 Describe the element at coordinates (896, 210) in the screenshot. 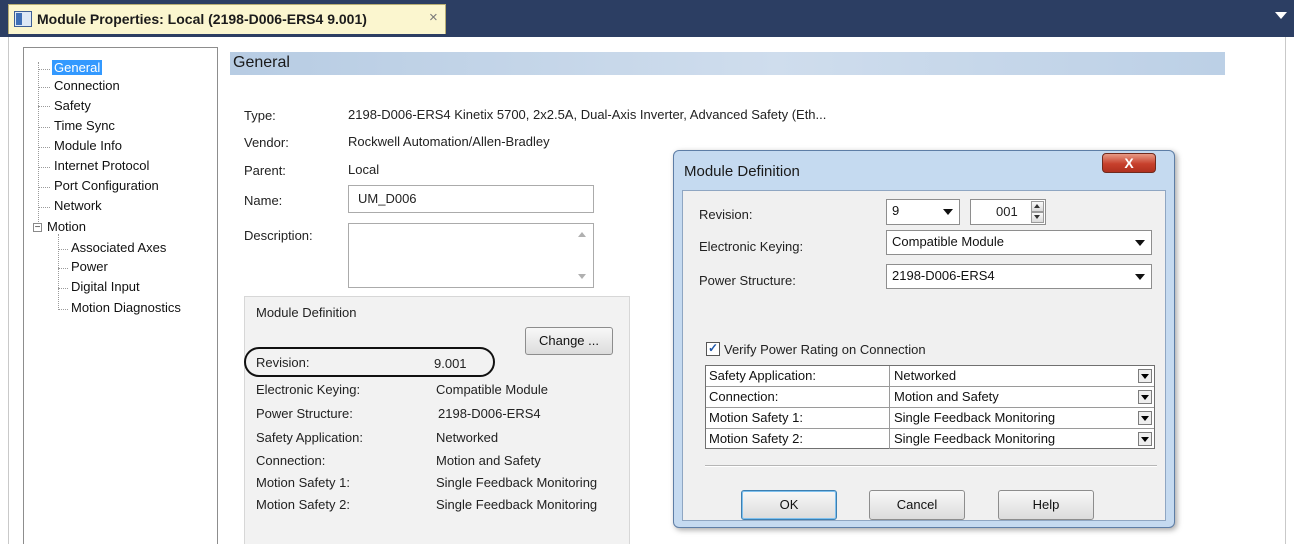

I see `revision-major-value: 9` at that location.